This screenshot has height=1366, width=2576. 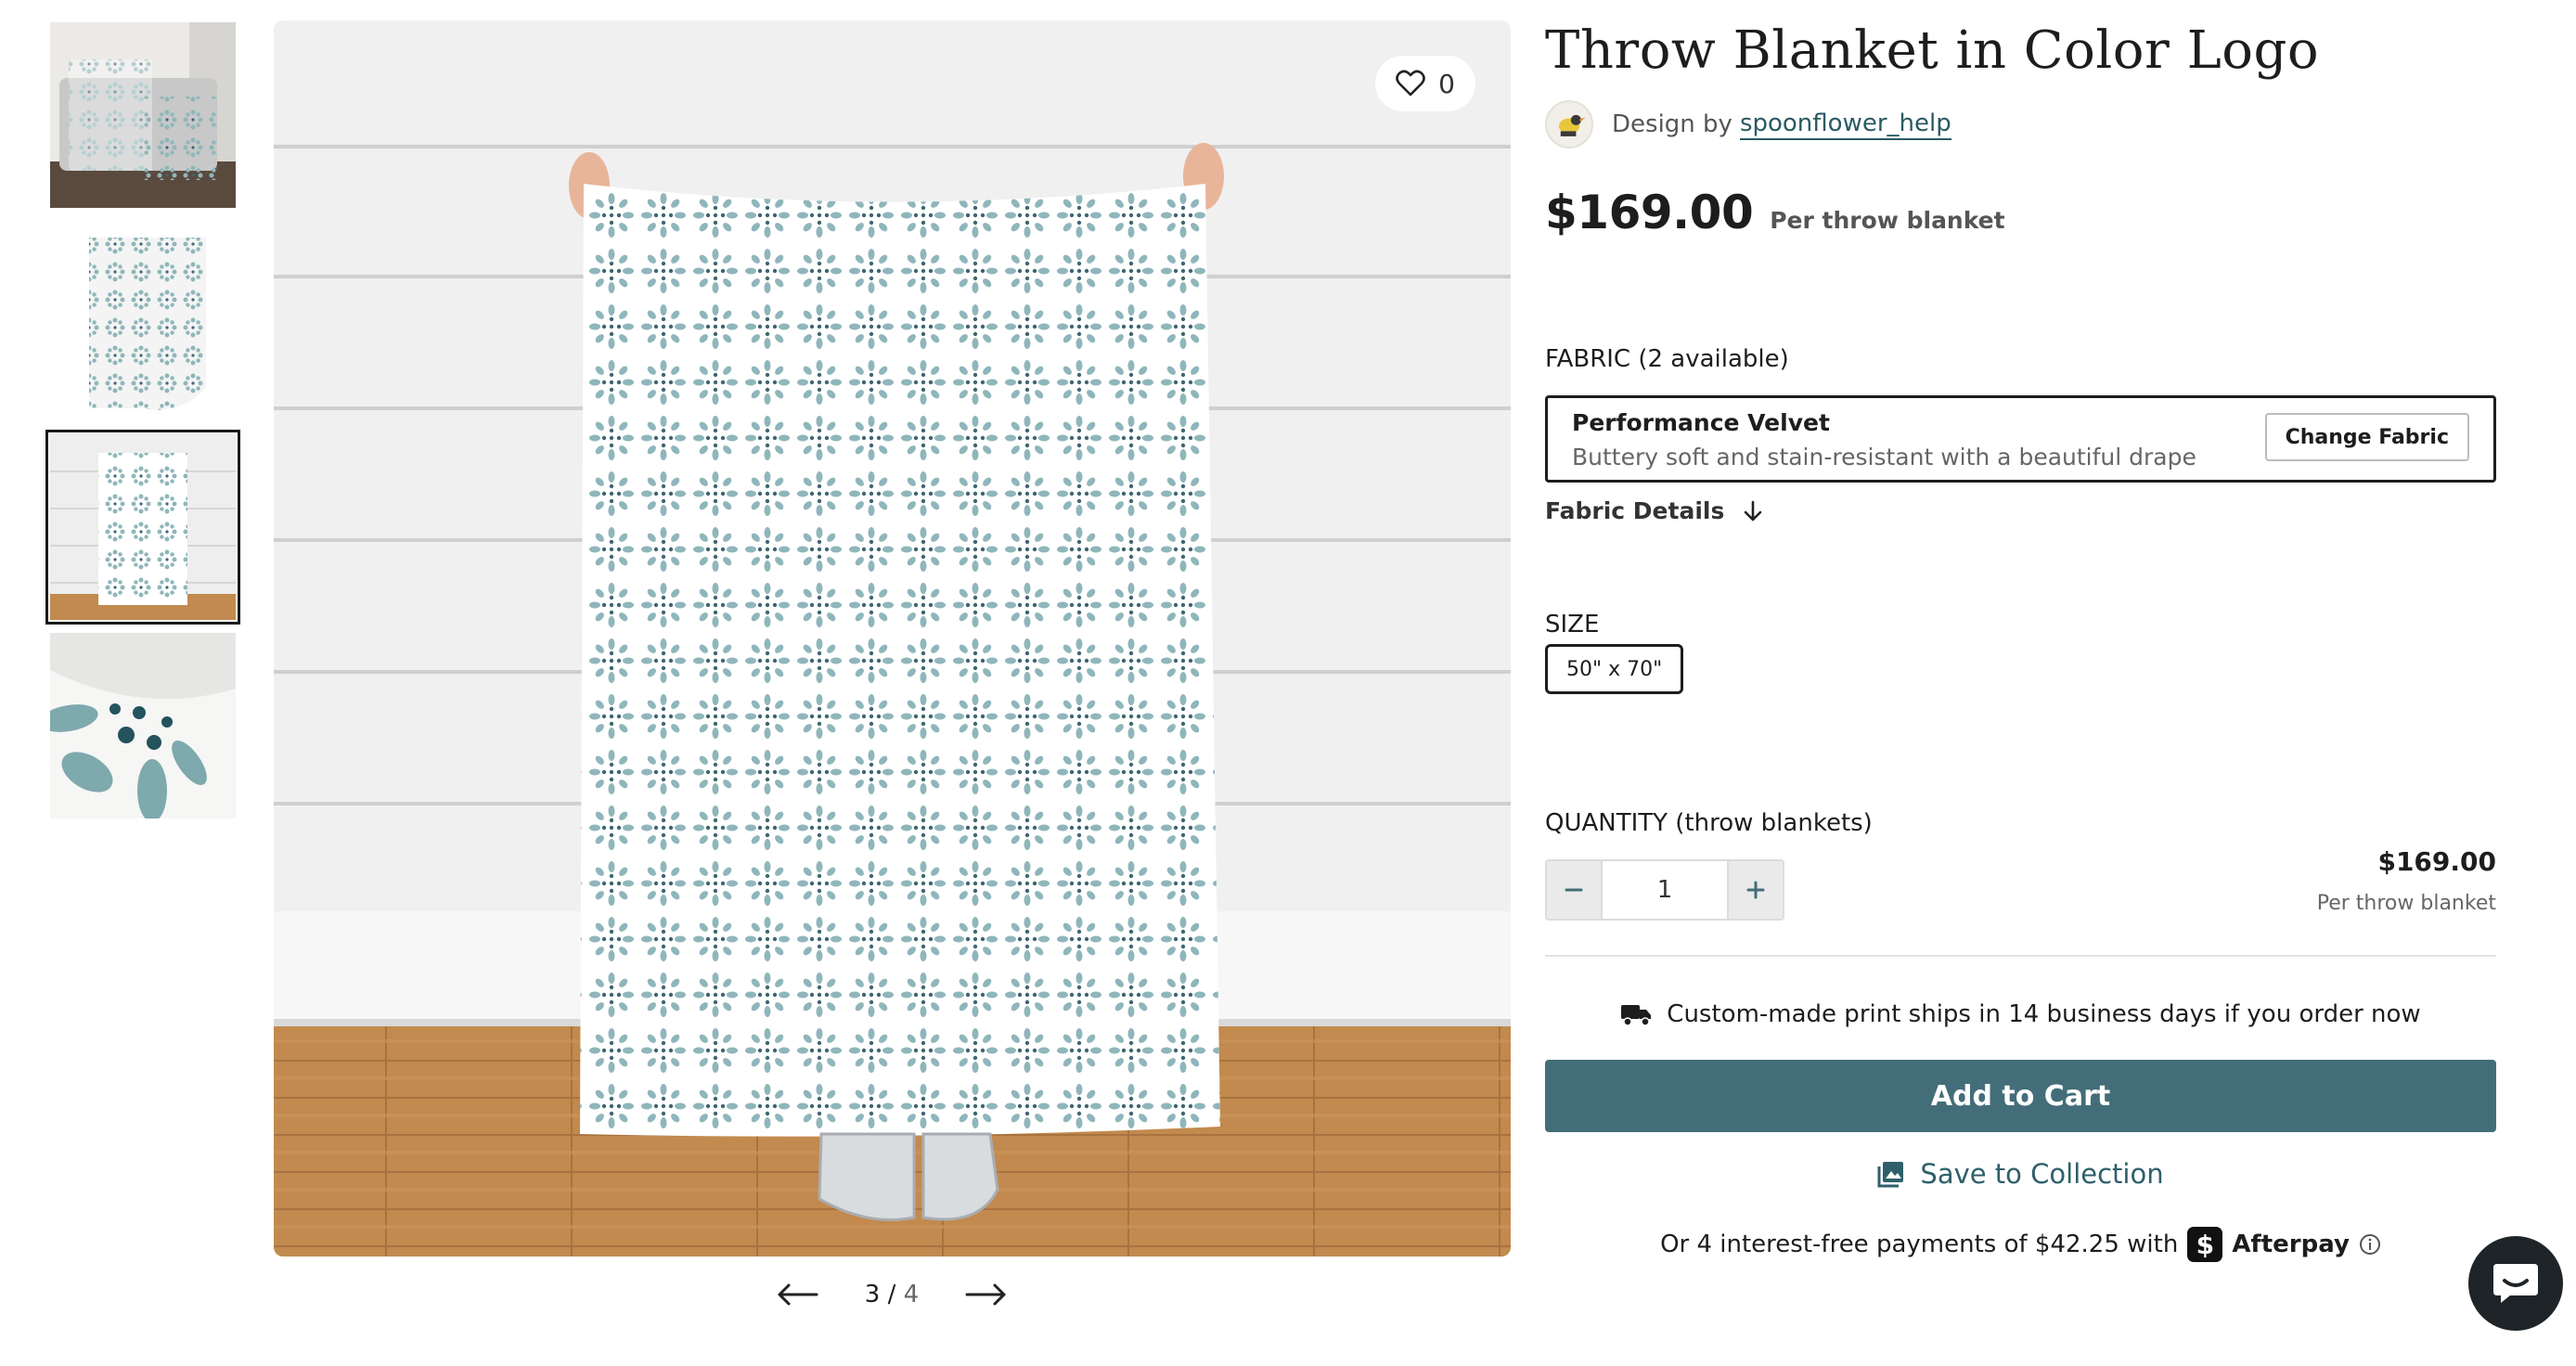 What do you see at coordinates (1890, 1175) in the screenshot?
I see `collection-icon` at bounding box center [1890, 1175].